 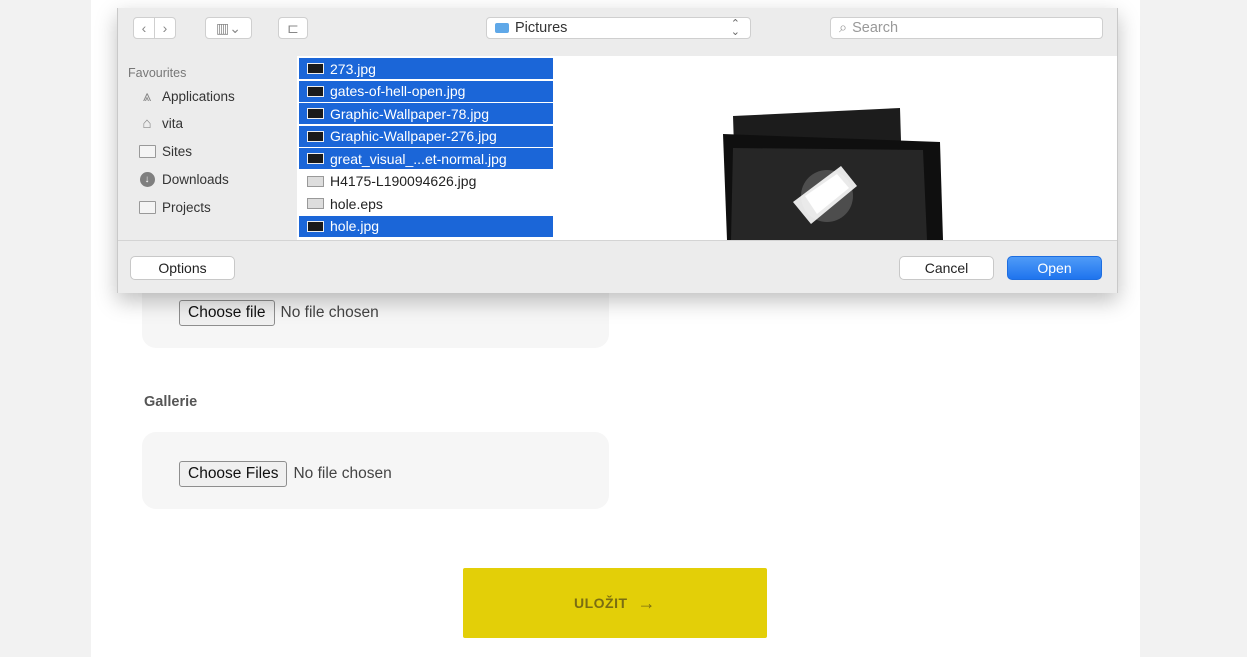 I want to click on location-select: Pictures ⌃ ⌄, so click(x=618, y=28).